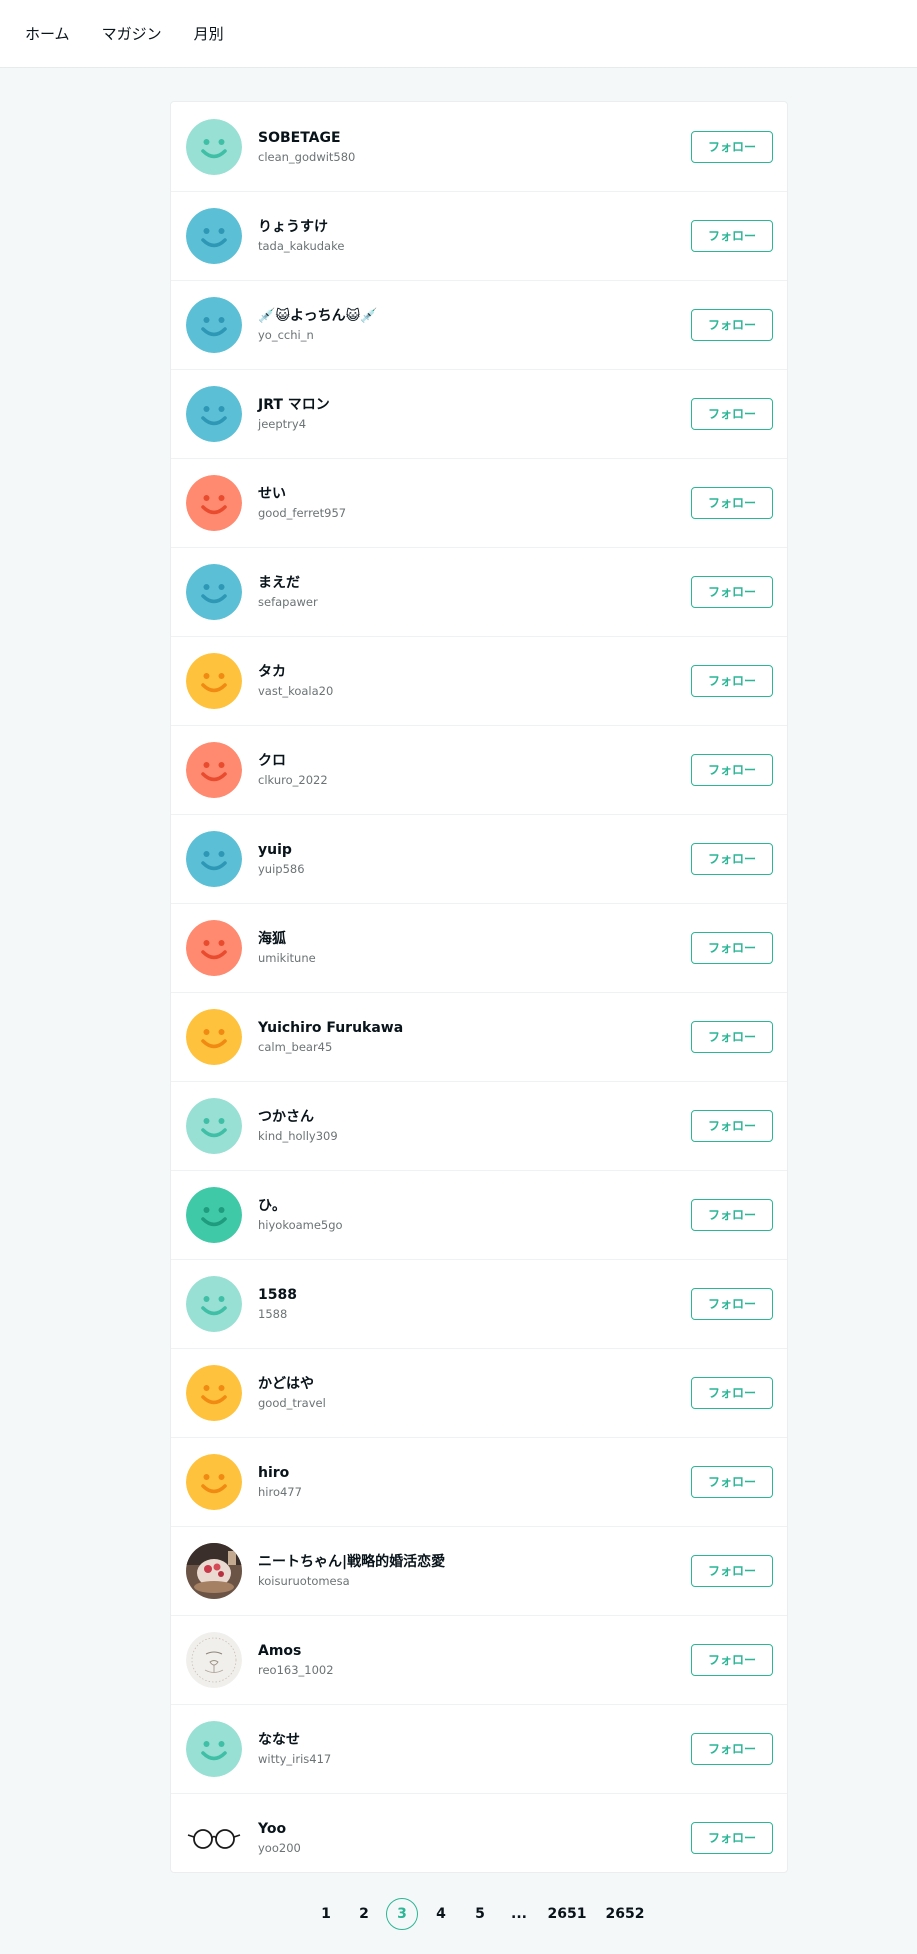  Describe the element at coordinates (479, 147) in the screenshot. I see `user-row: SOBETAGE clean_godwit580 フォロー` at that location.